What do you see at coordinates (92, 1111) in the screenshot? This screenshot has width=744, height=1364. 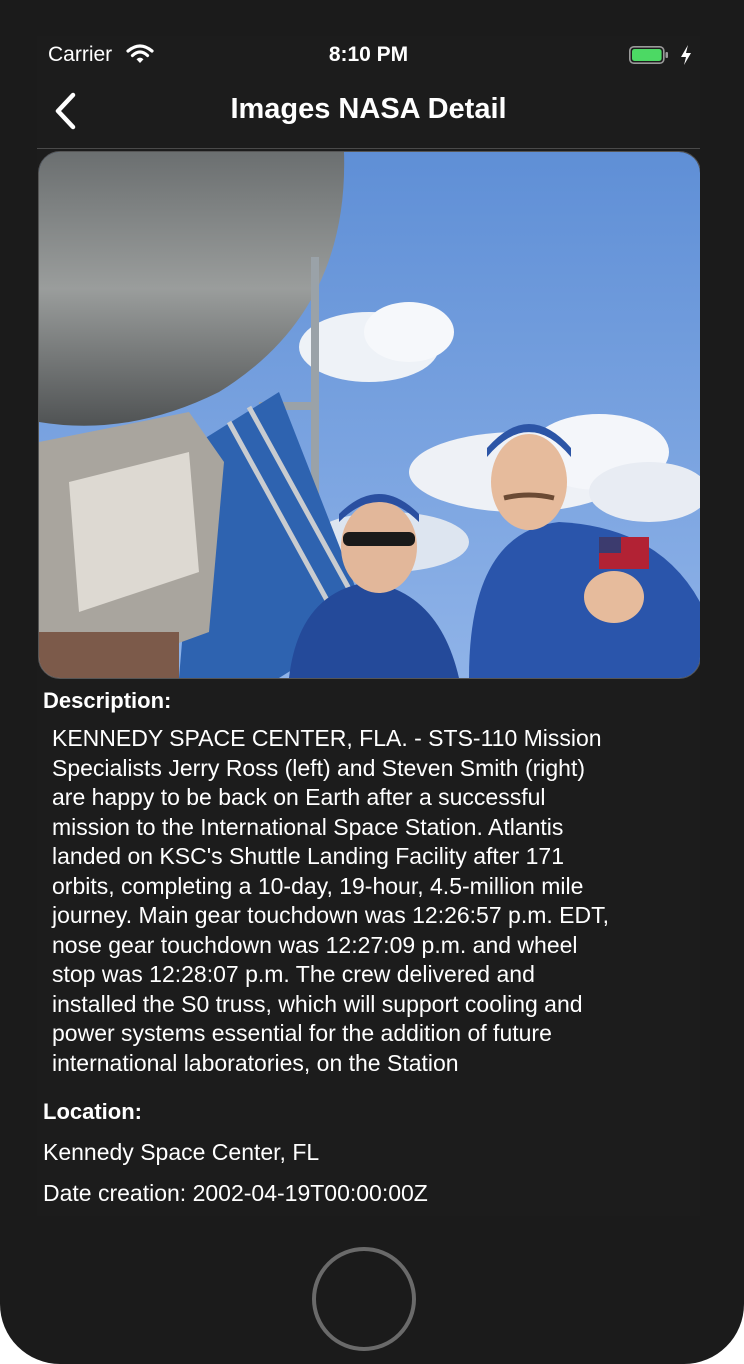 I see `location-label: Location:` at bounding box center [92, 1111].